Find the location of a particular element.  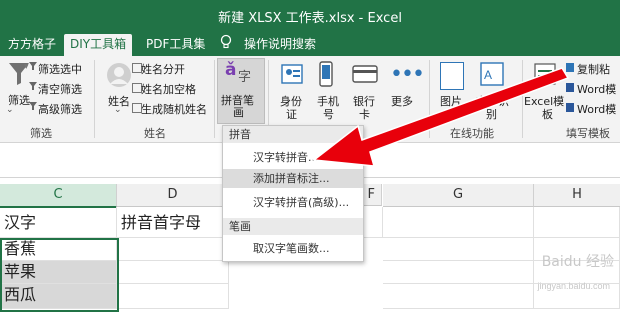

advanced-filter-button: 高级筛选 is located at coordinates (60, 109).